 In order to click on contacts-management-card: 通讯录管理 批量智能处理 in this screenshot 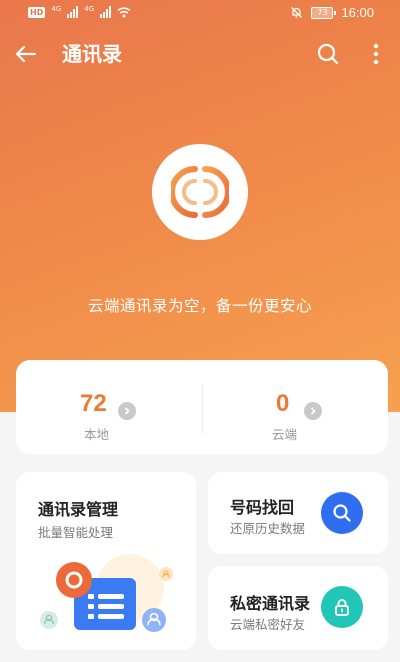, I will do `click(106, 561)`.